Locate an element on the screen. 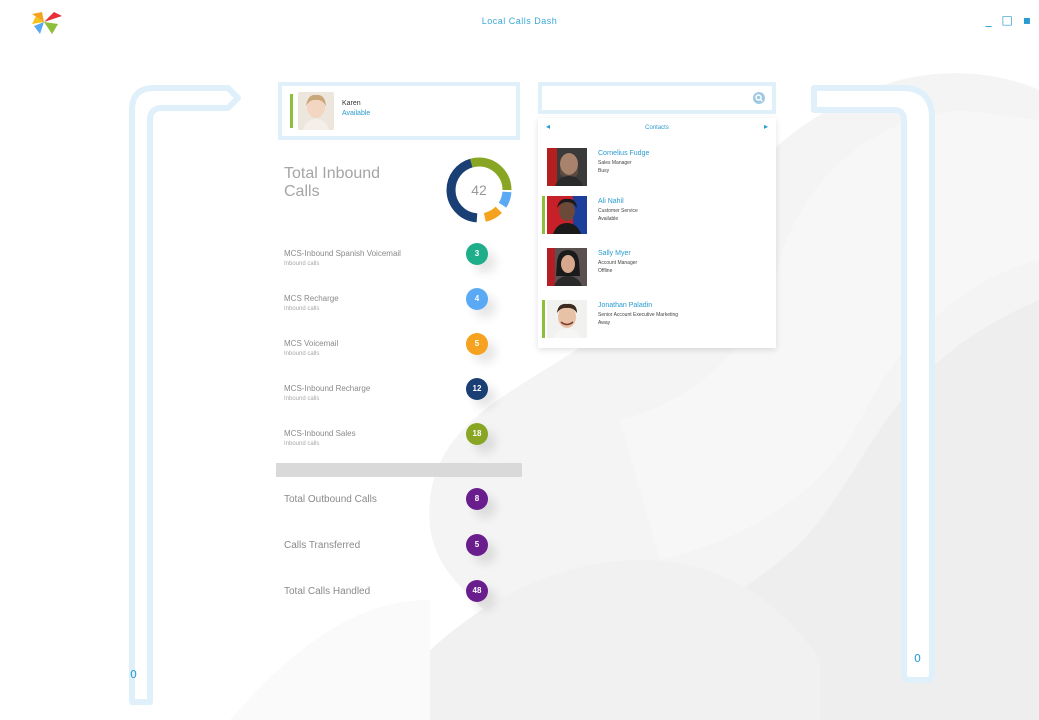  call-stat-row: Total Outbound Calls 8 is located at coordinates (399, 506).